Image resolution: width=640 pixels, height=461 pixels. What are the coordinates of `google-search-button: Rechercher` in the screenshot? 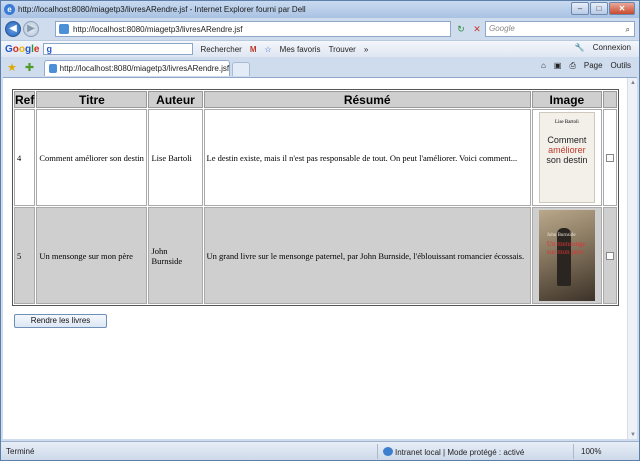 It's located at (220, 49).